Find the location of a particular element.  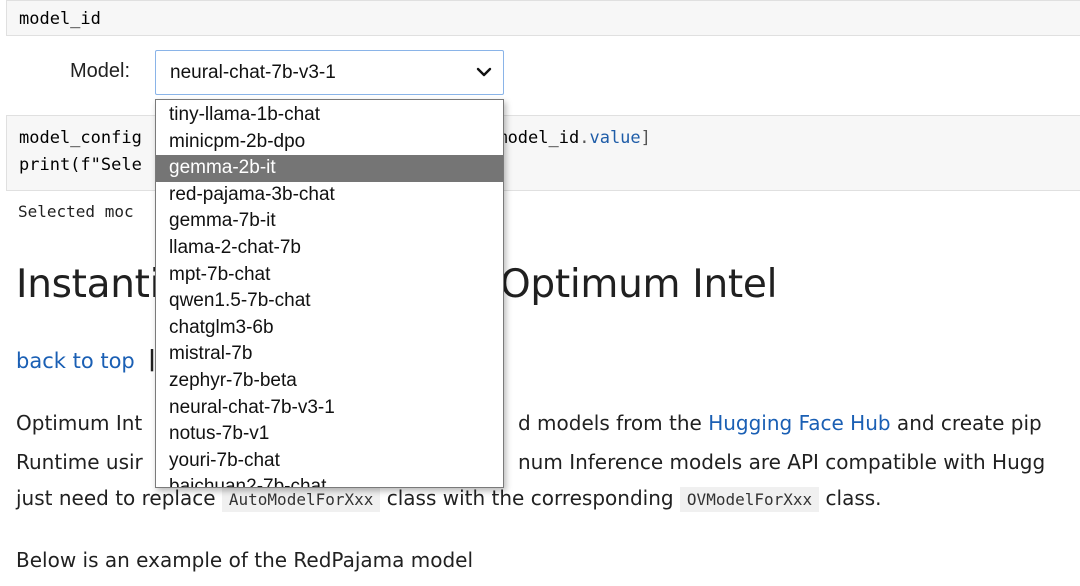

dropdown-option: youri-7b-chat is located at coordinates (329, 461).